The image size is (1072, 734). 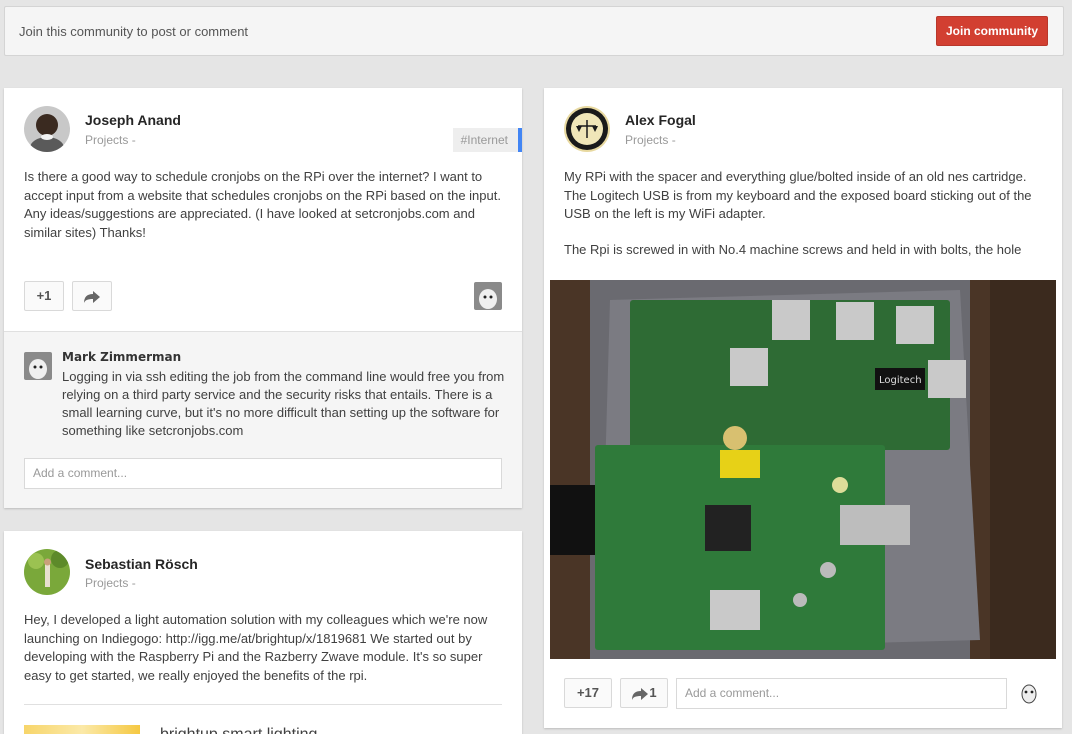 I want to click on share-button: 1, so click(x=644, y=693).